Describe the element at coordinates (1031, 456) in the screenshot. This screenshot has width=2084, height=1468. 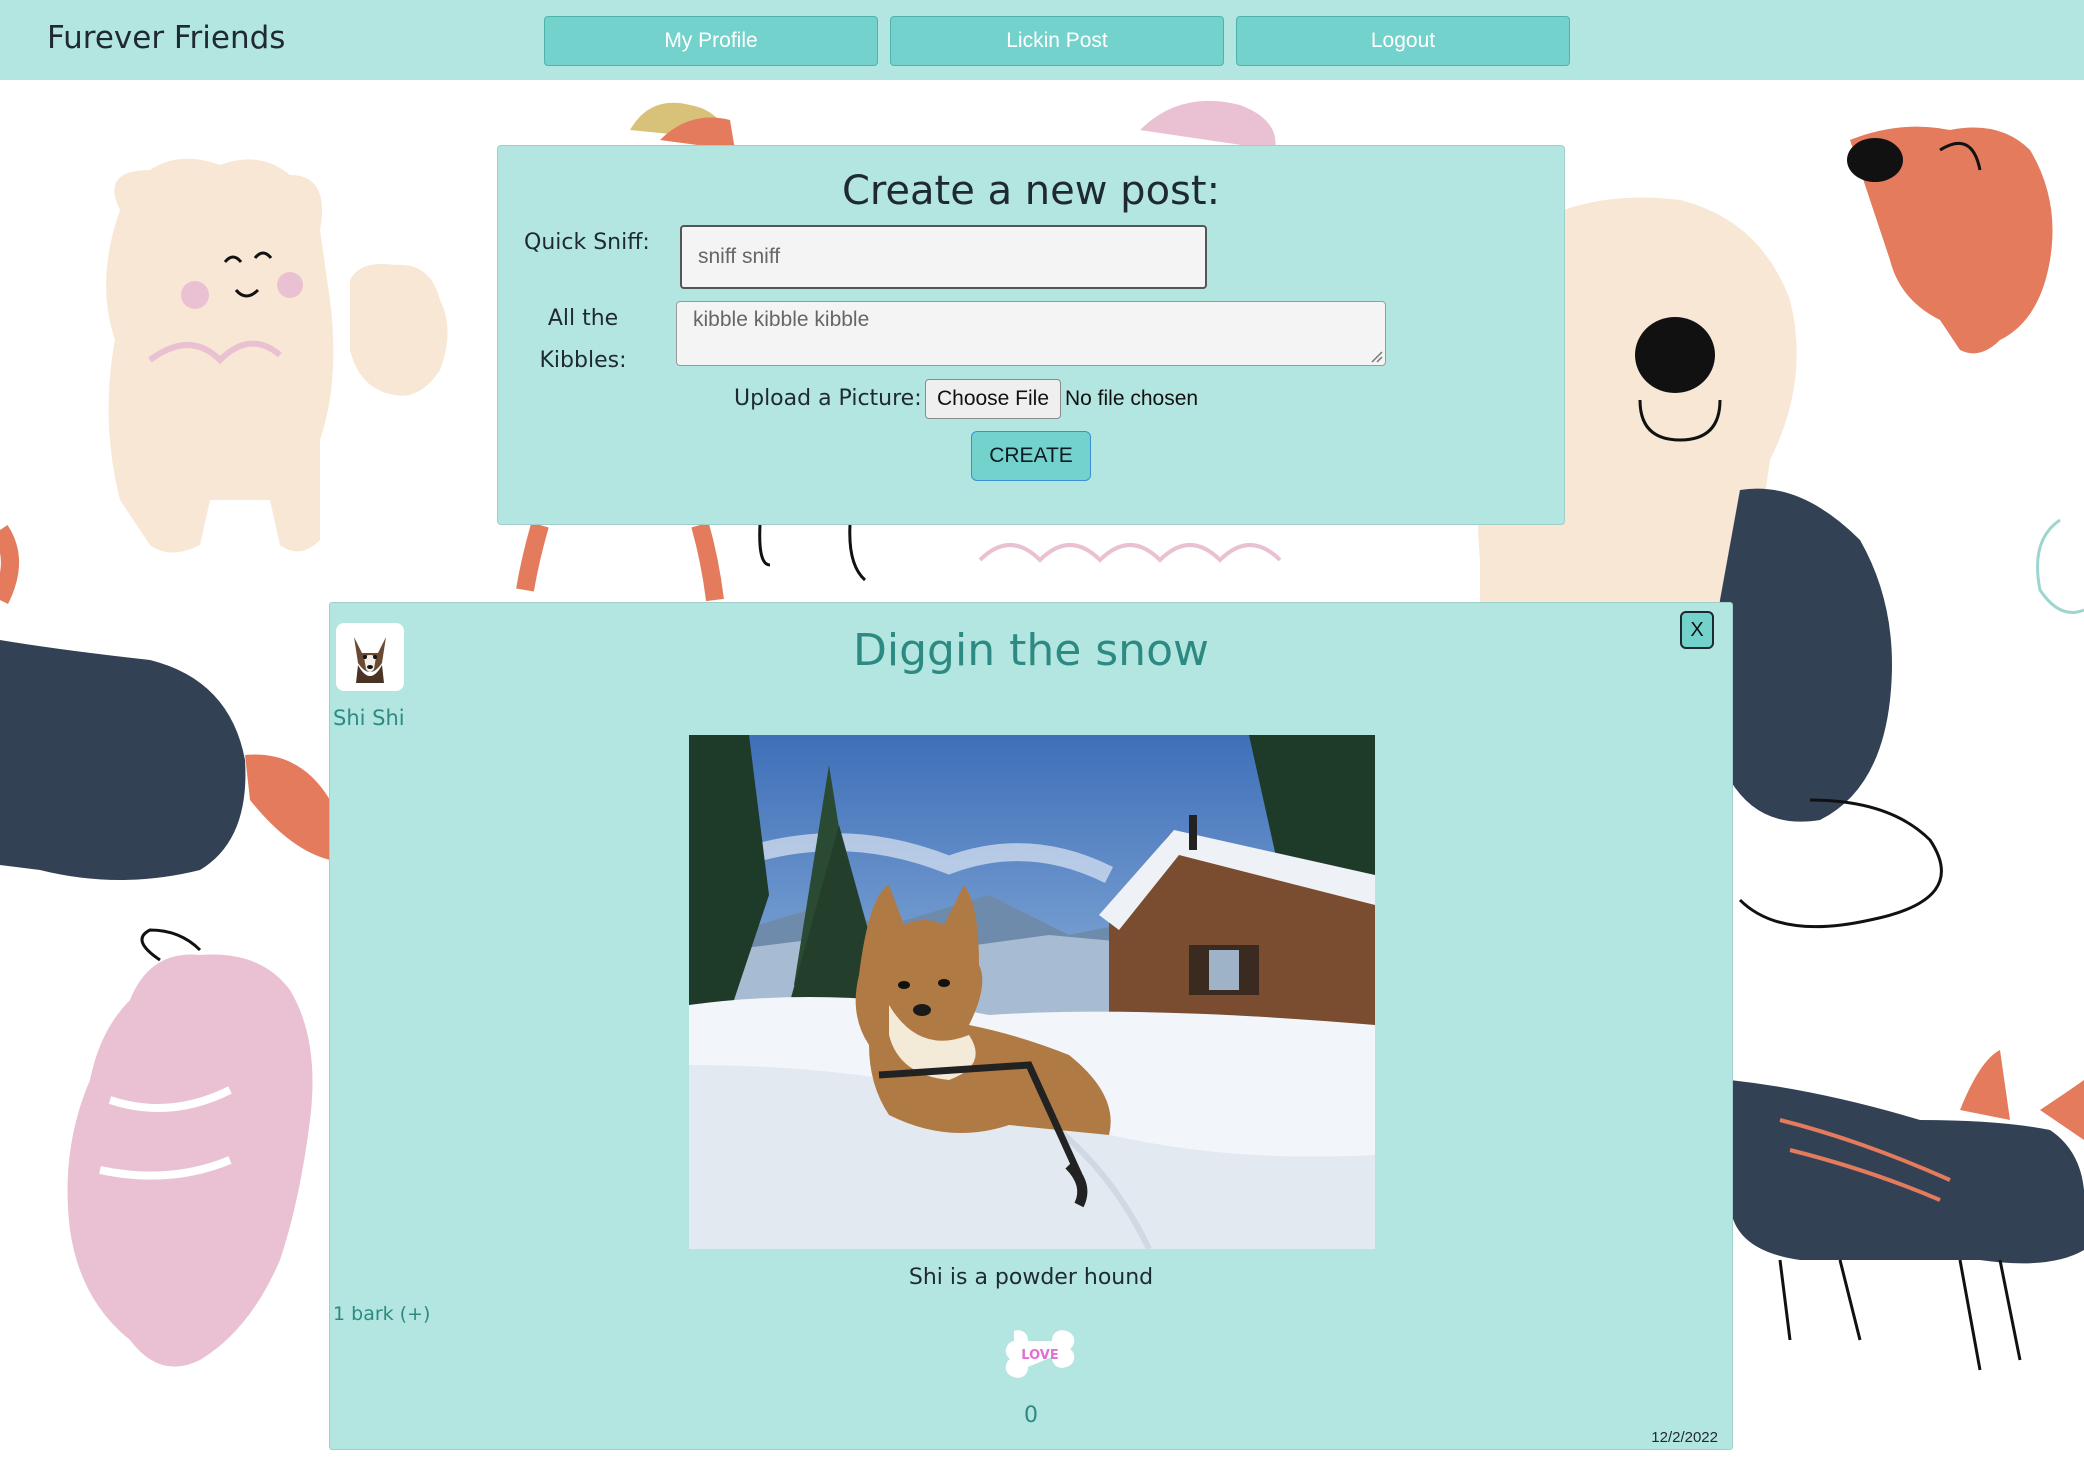
I see `create-button: CREATE` at that location.